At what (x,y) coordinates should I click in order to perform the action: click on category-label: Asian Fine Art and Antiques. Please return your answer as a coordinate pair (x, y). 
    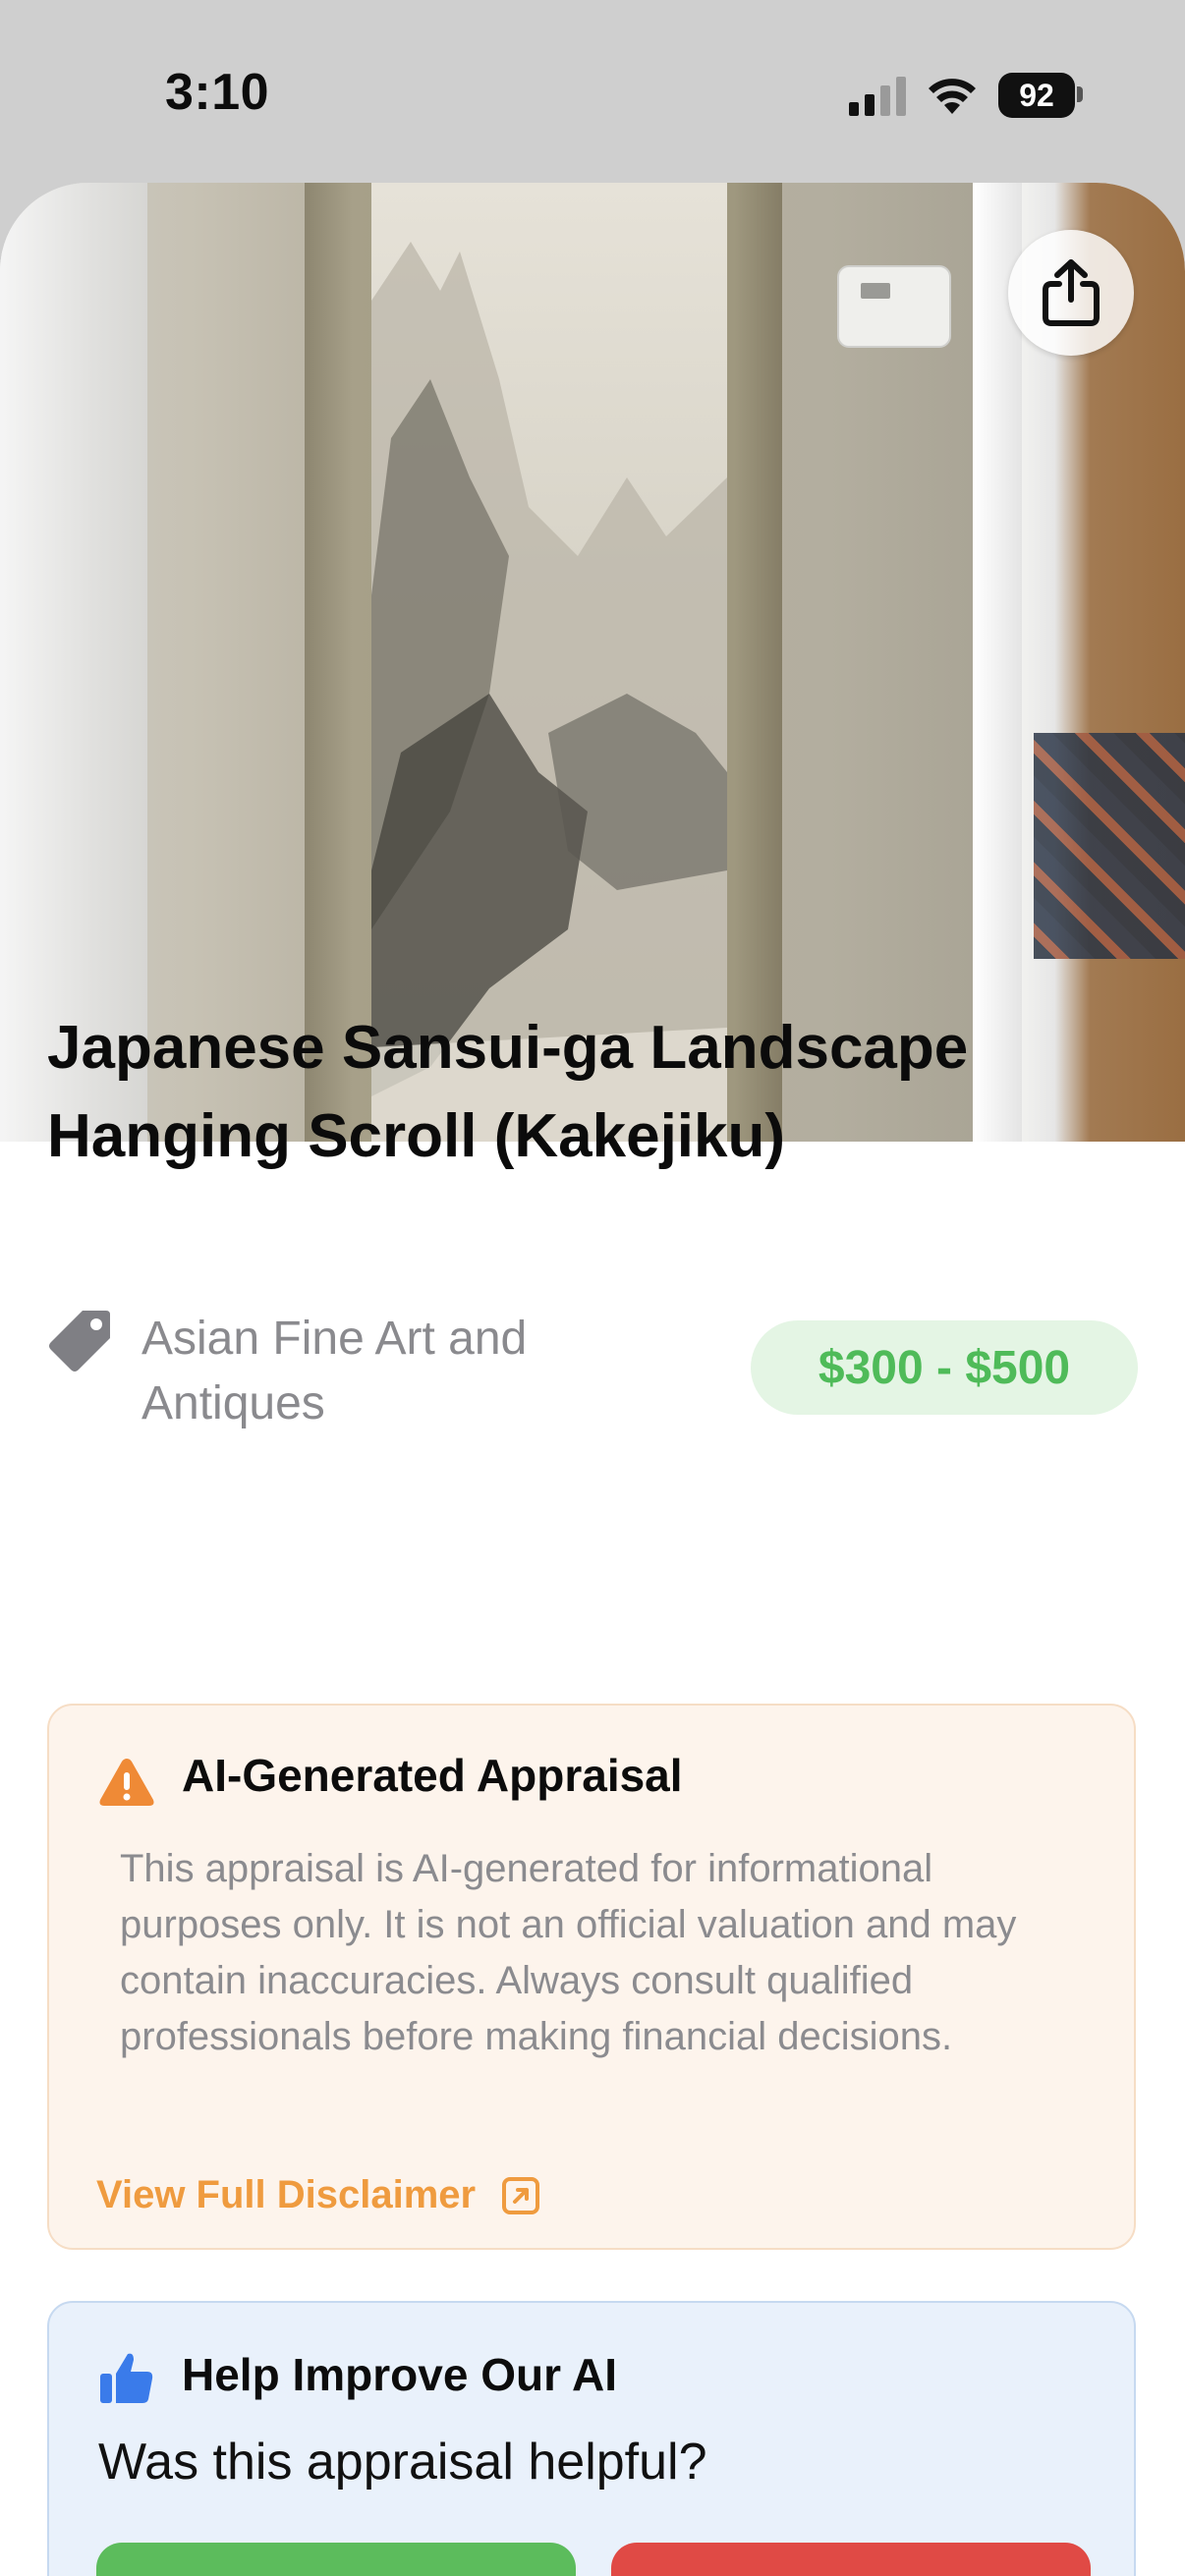
    Looking at the image, I should click on (335, 1371).